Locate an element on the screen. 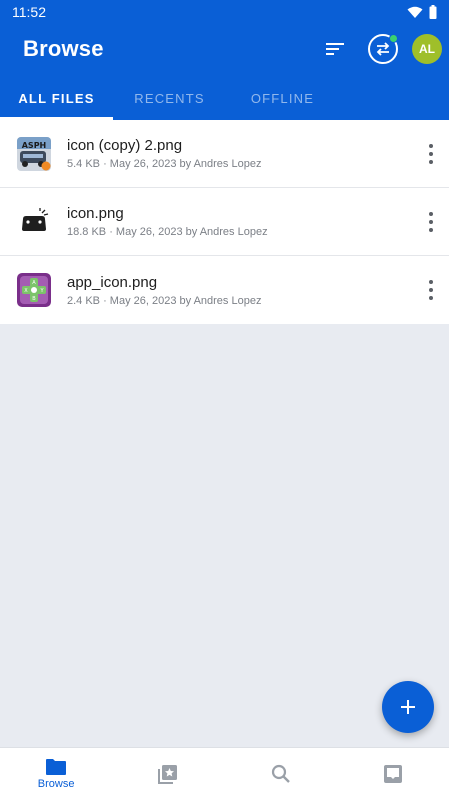 Image resolution: width=449 pixels, height=800 pixels. bottom-nav: Browse is located at coordinates (224, 773).